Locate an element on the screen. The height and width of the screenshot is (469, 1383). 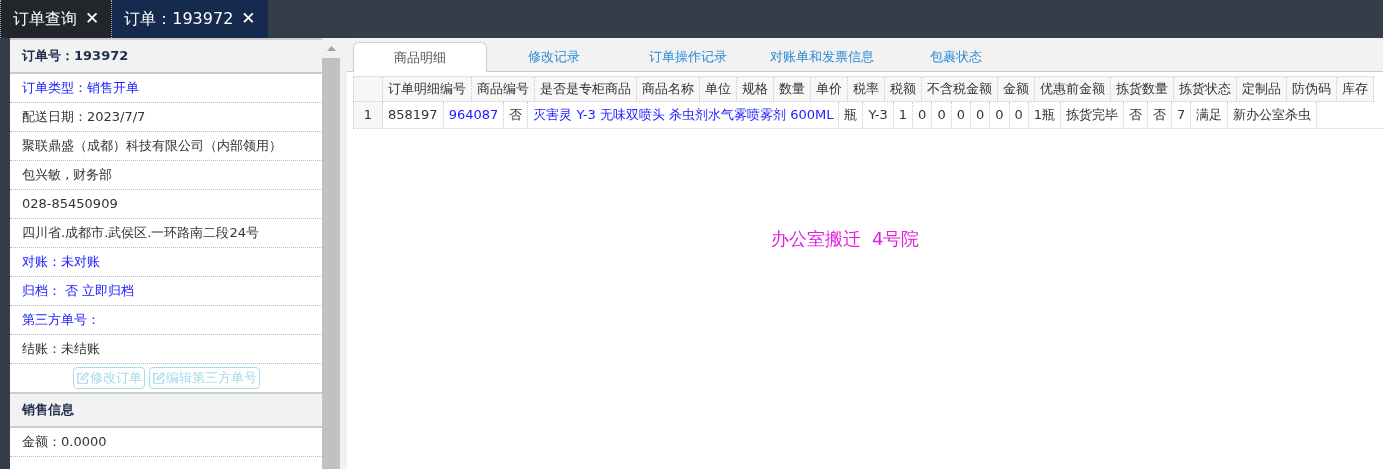
section-header: 销售信息 is located at coordinates (166, 411).